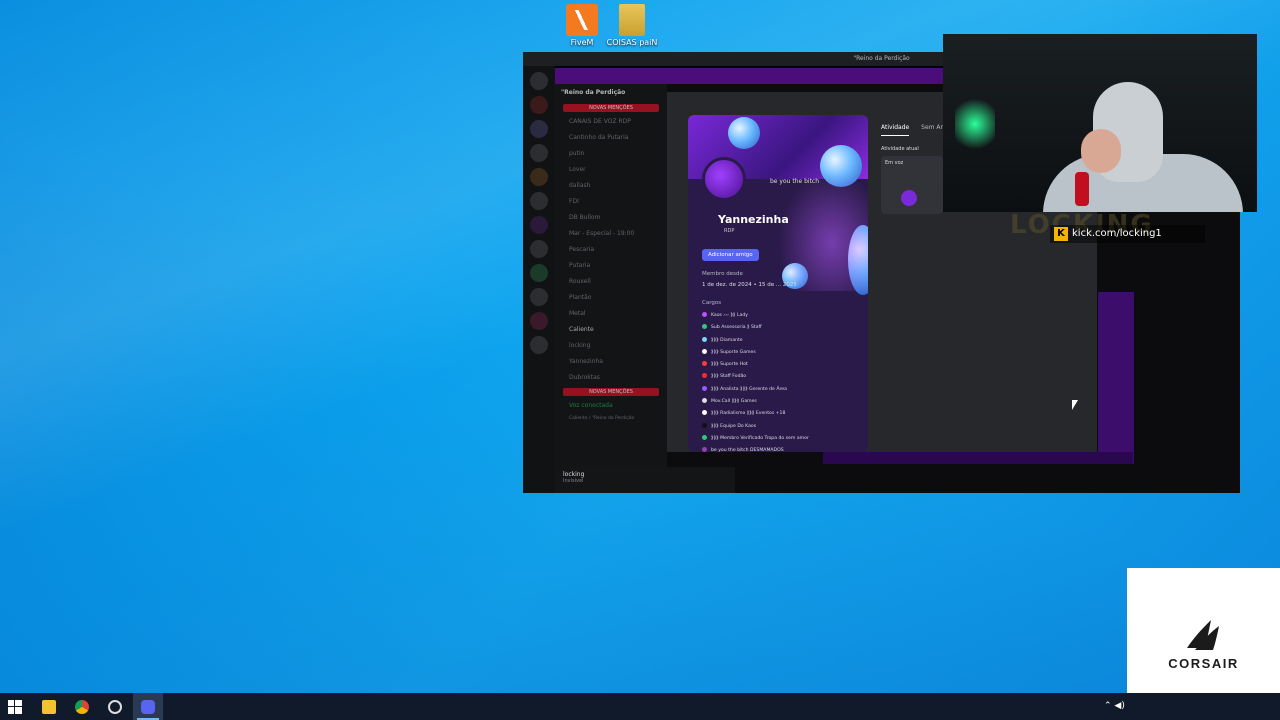 This screenshot has width=1280, height=720. Describe the element at coordinates (712, 303) in the screenshot. I see `roles-label: Cargos` at that location.